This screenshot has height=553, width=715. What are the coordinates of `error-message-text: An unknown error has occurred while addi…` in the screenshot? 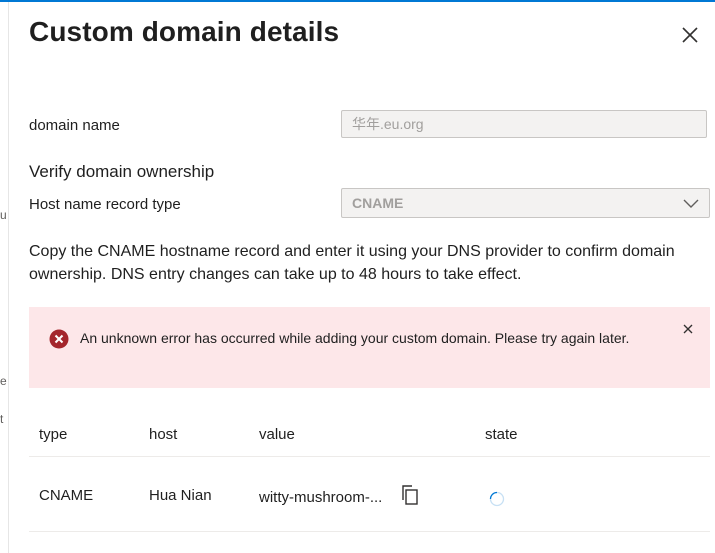 It's located at (355, 338).